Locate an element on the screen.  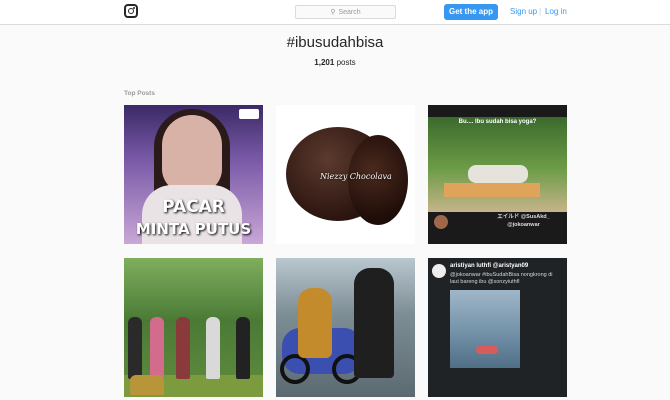
top-nav-bar: ⚲ Search Get the app Sign up | Log in is located at coordinates (335, 12).